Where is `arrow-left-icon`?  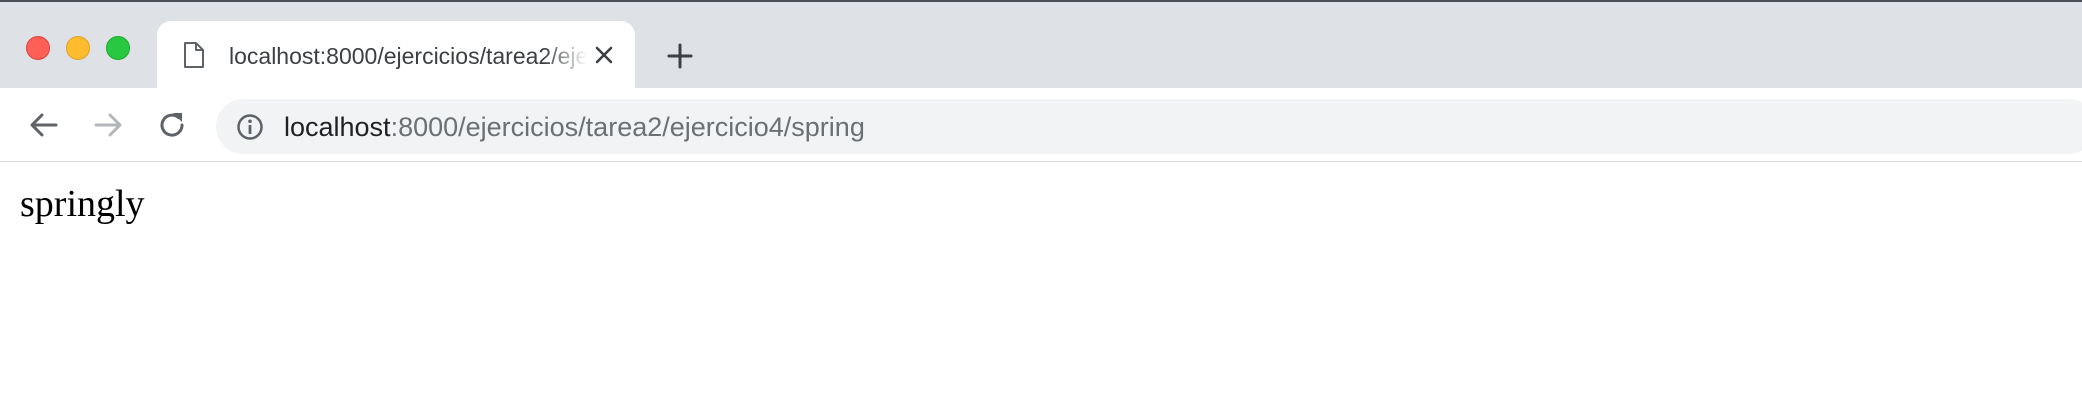
arrow-left-icon is located at coordinates (44, 125).